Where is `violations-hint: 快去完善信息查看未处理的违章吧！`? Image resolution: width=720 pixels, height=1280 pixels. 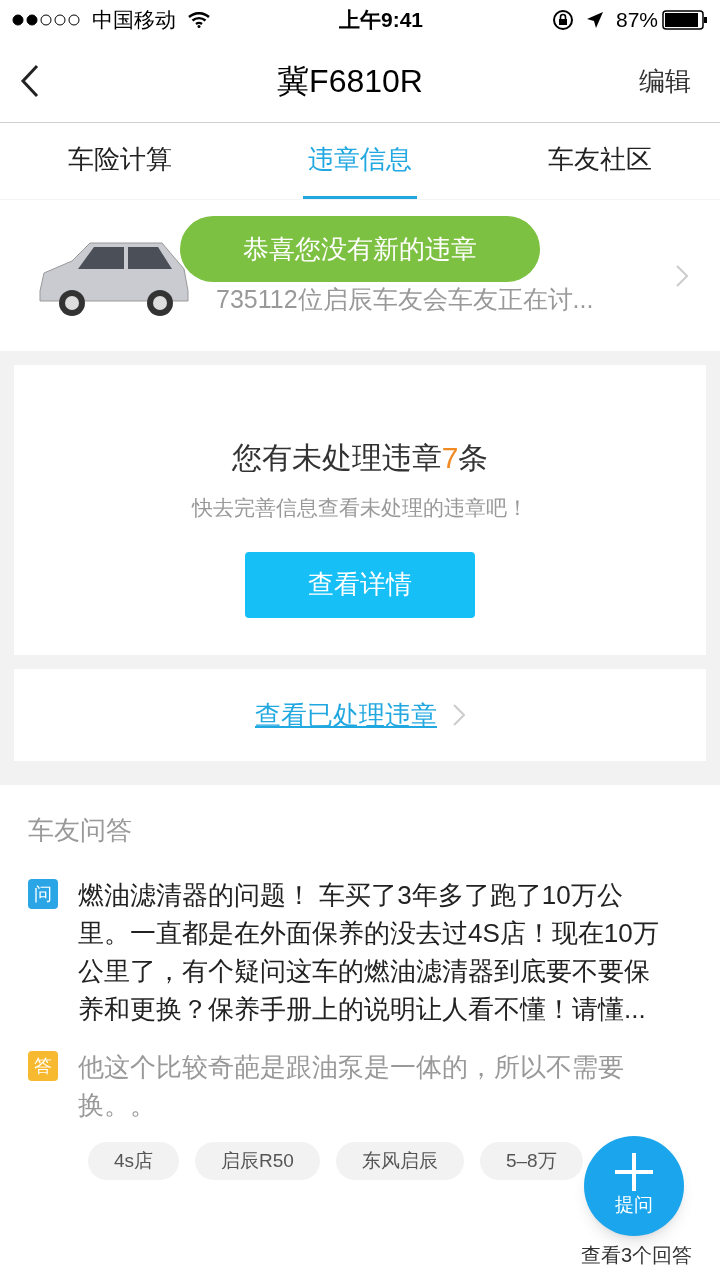
violations-hint: 快去完善信息查看未处理的违章吧！ is located at coordinates (360, 508).